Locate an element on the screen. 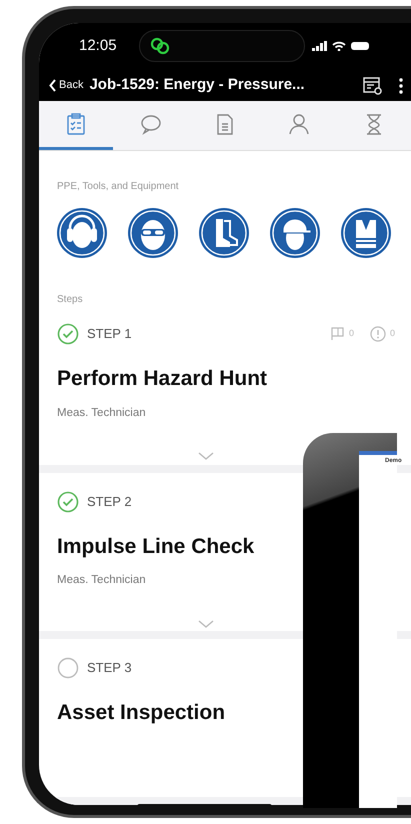 This screenshot has width=411, height=824. issue-count: 0 is located at coordinates (392, 333).